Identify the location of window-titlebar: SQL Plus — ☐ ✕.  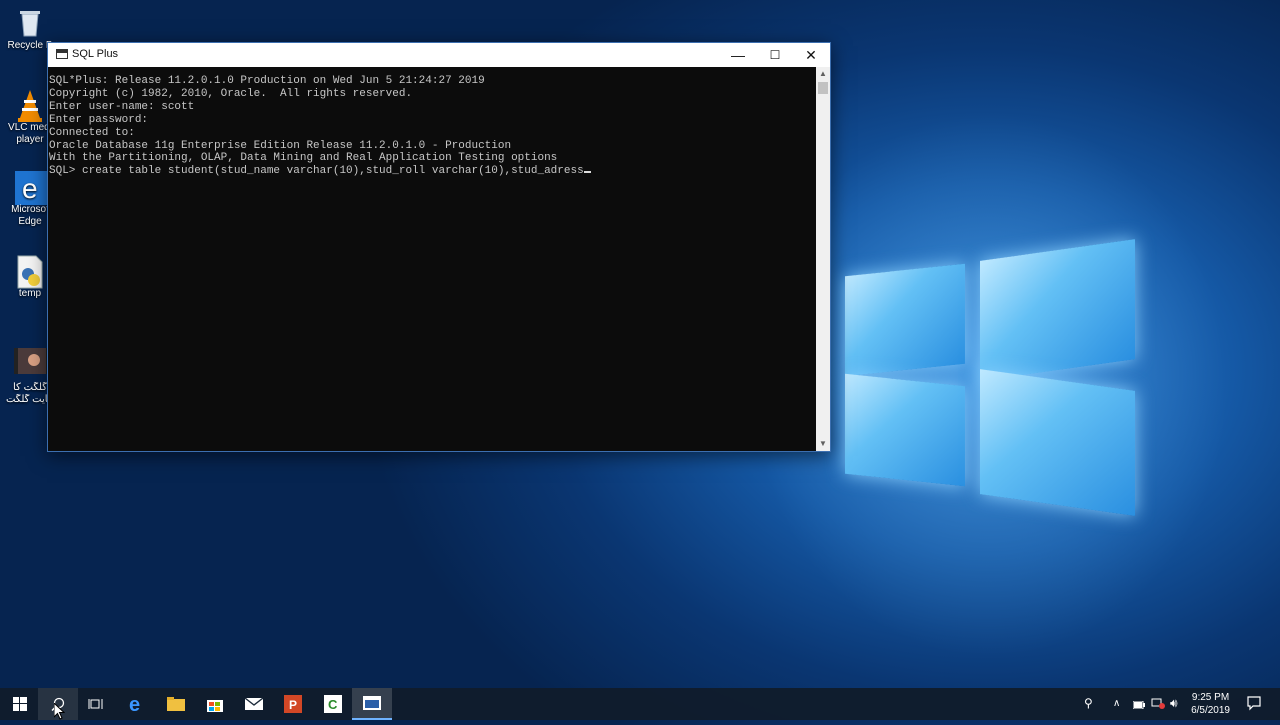
(439, 55).